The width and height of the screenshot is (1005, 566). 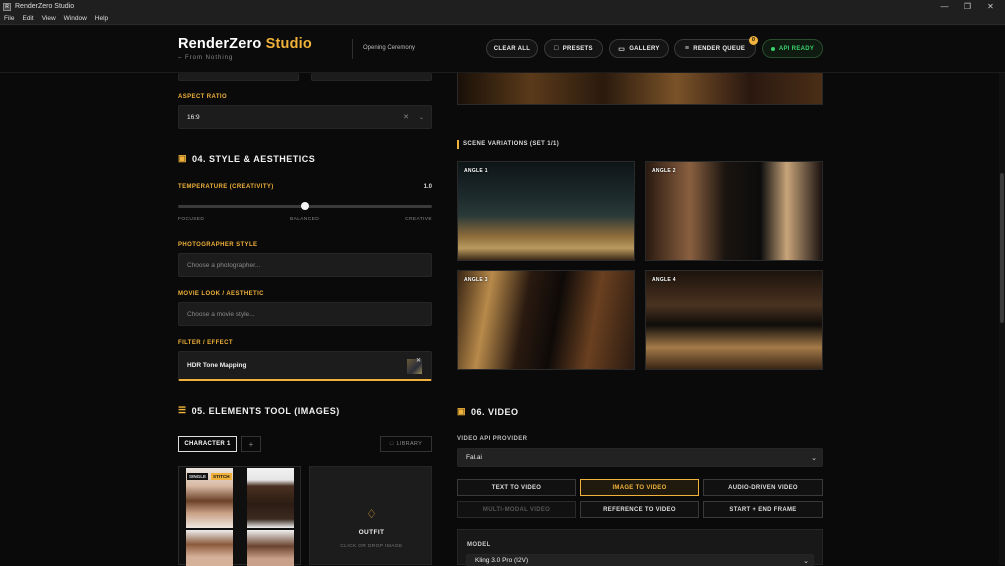 I want to click on library-button: □ LIBRARY, so click(x=406, y=444).